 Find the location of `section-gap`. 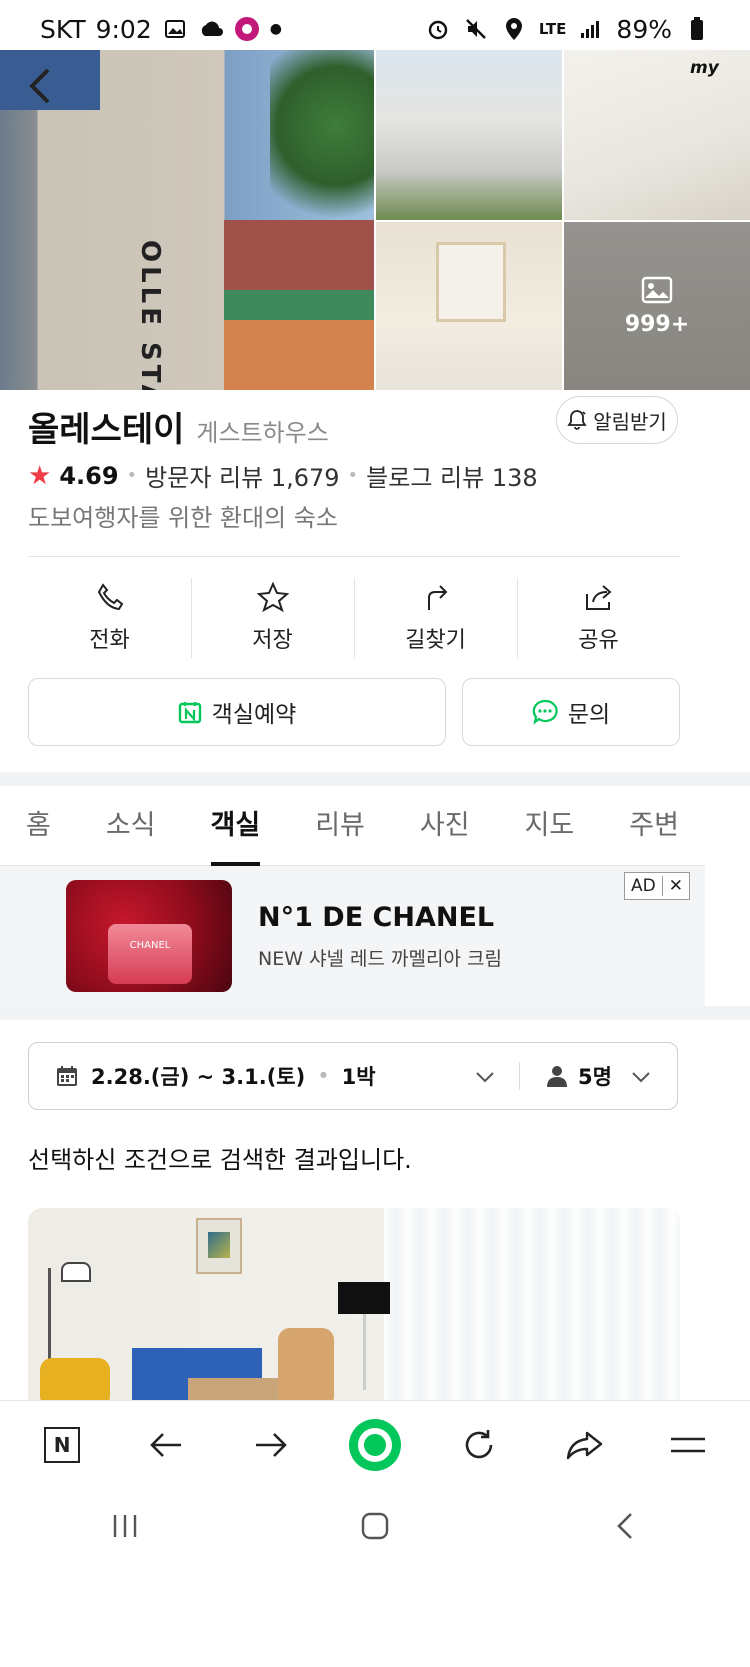

section-gap is located at coordinates (375, 779).